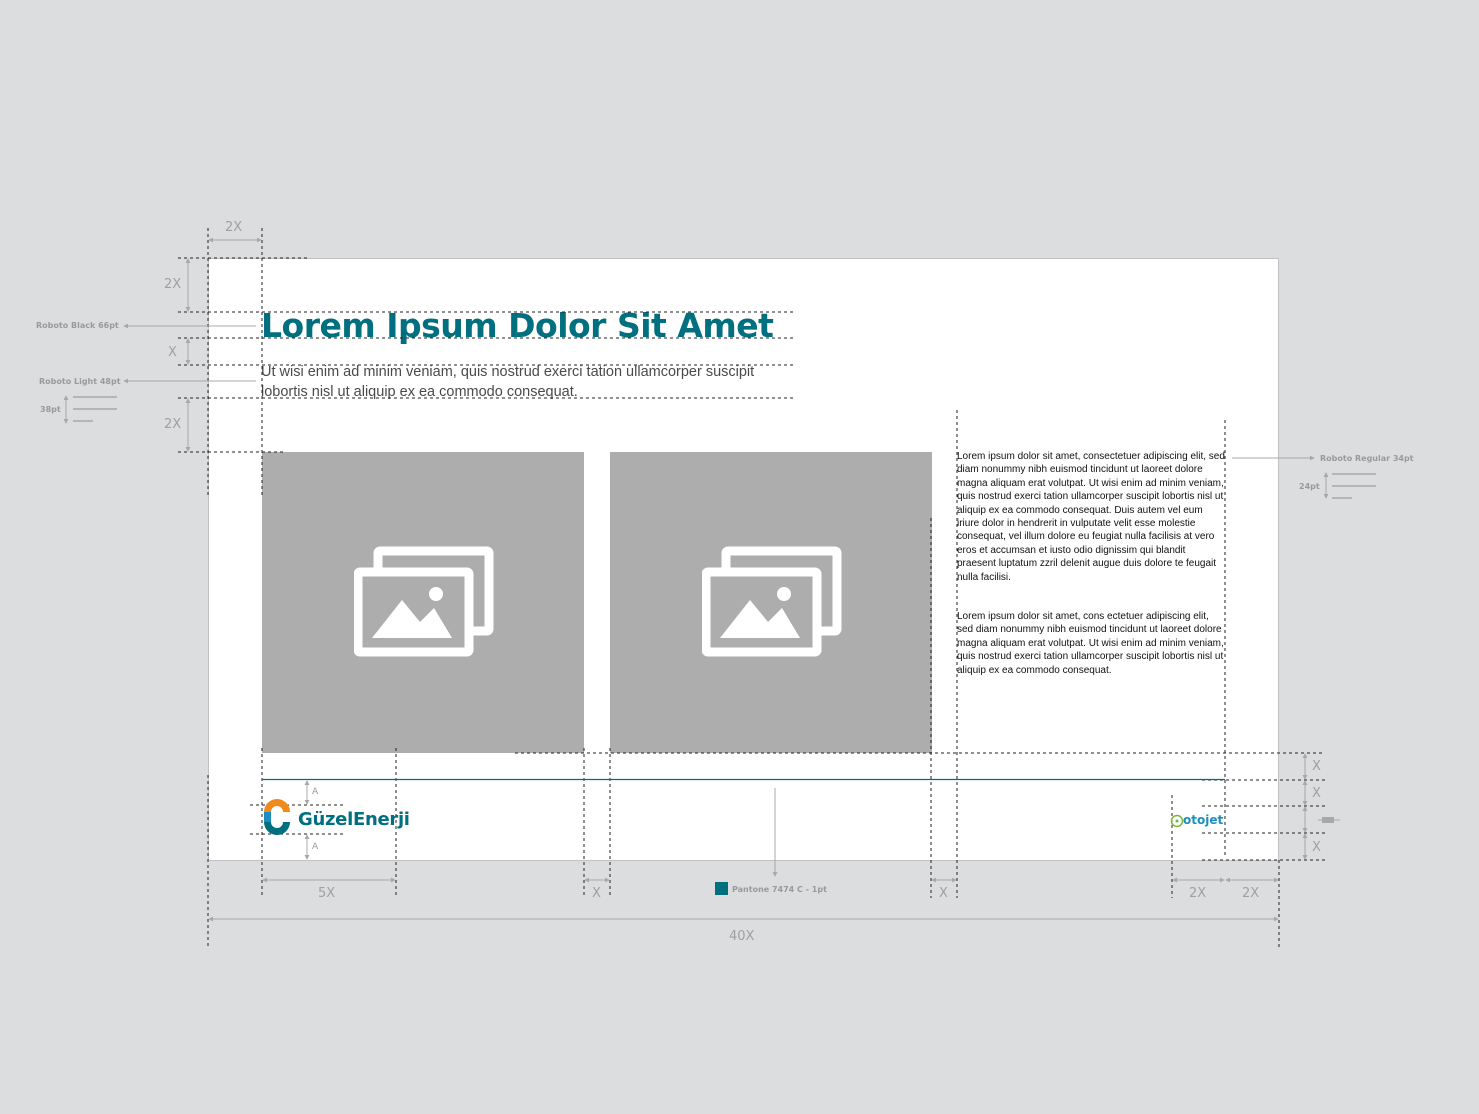 Image resolution: width=1479 pixels, height=1114 pixels. What do you see at coordinates (742, 936) in the screenshot?
I see `dim-total-width: 40X` at bounding box center [742, 936].